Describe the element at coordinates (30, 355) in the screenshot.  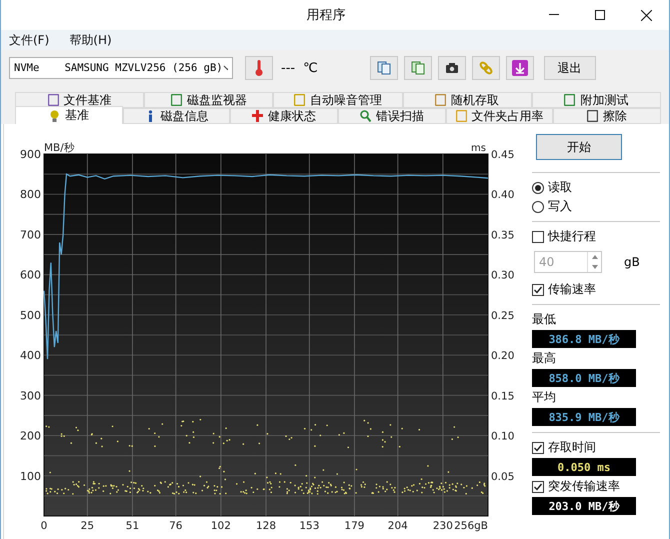
I see `y-axis-label: 400` at that location.